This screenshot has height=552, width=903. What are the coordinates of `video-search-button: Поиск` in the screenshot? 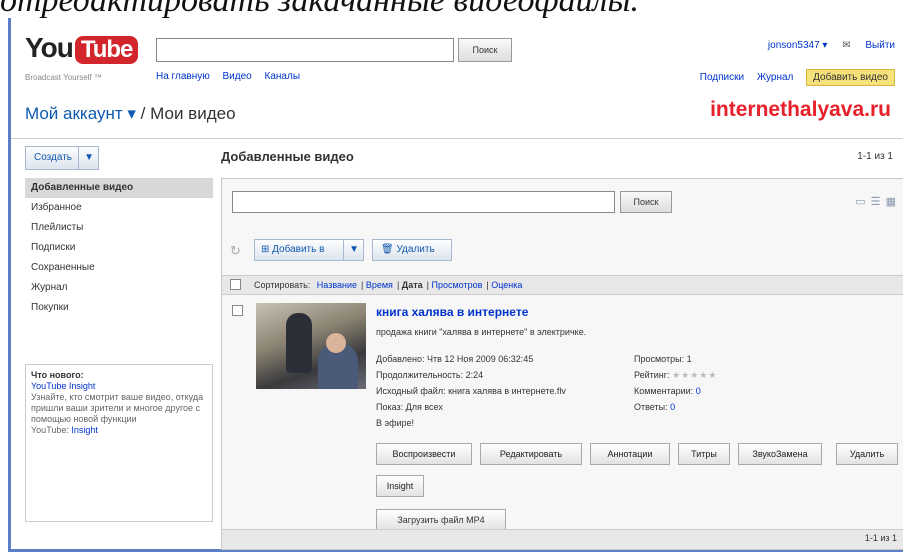 It's located at (646, 202).